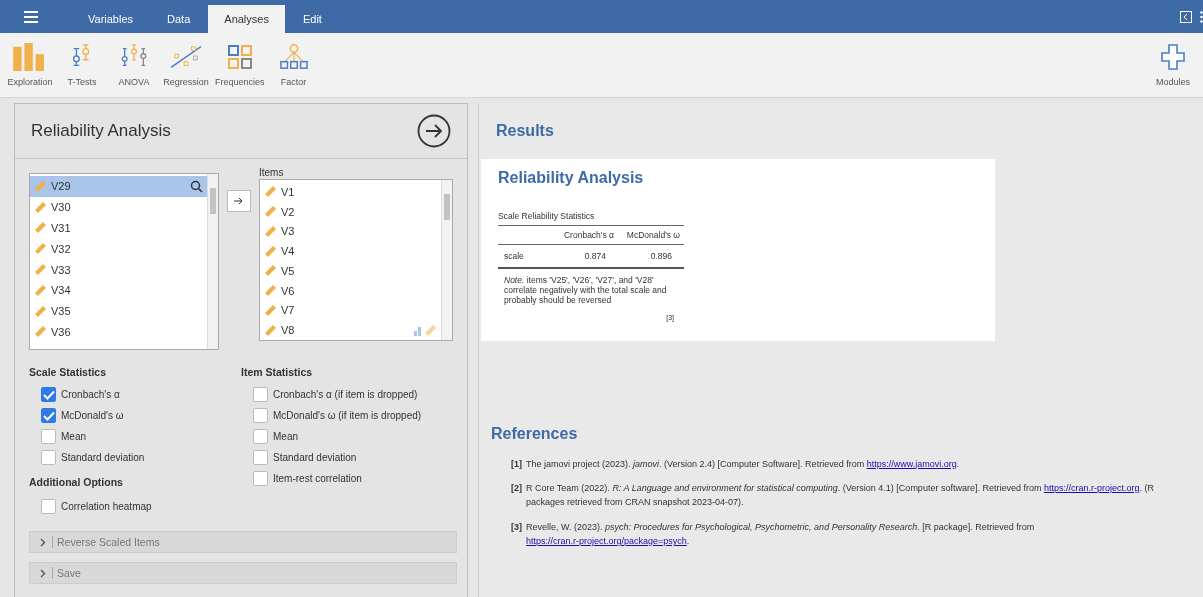  Describe the element at coordinates (239, 57) in the screenshot. I see `grid-icon` at that location.